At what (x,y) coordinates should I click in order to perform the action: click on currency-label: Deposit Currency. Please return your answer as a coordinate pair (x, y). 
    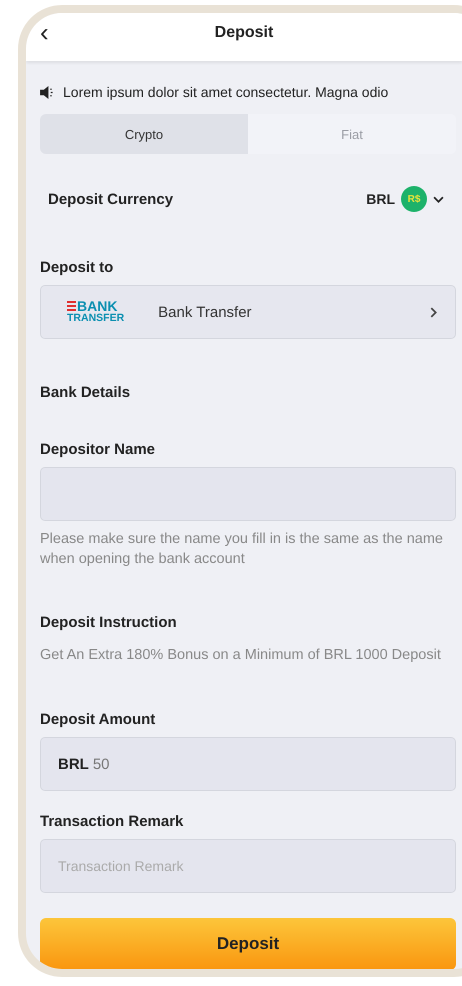
    Looking at the image, I should click on (111, 199).